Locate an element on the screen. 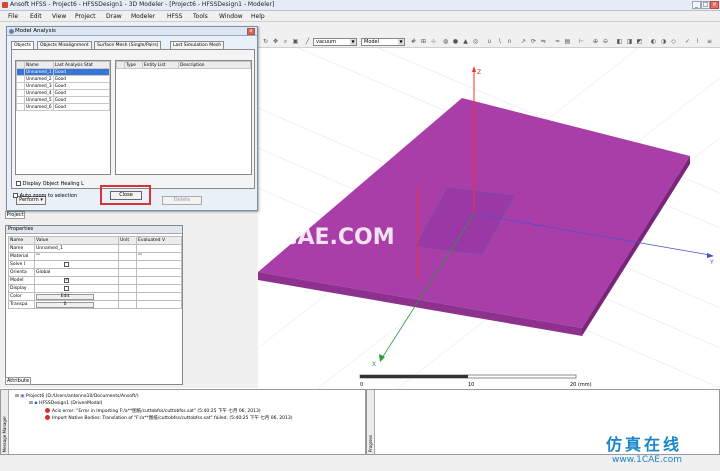 The width and height of the screenshot is (720, 471). tab-surface-mesh: Surface Mesh (Single/Pairs) is located at coordinates (128, 45).